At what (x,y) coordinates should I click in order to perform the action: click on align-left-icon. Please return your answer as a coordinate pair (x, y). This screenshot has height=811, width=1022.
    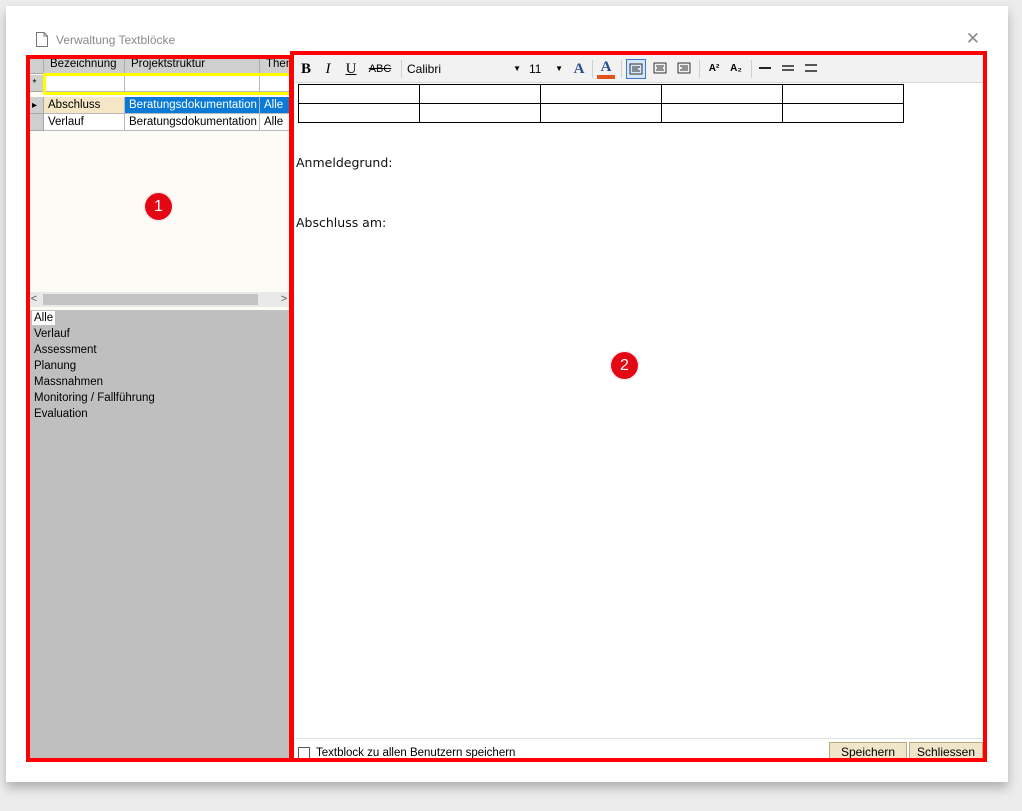
    Looking at the image, I should click on (636, 69).